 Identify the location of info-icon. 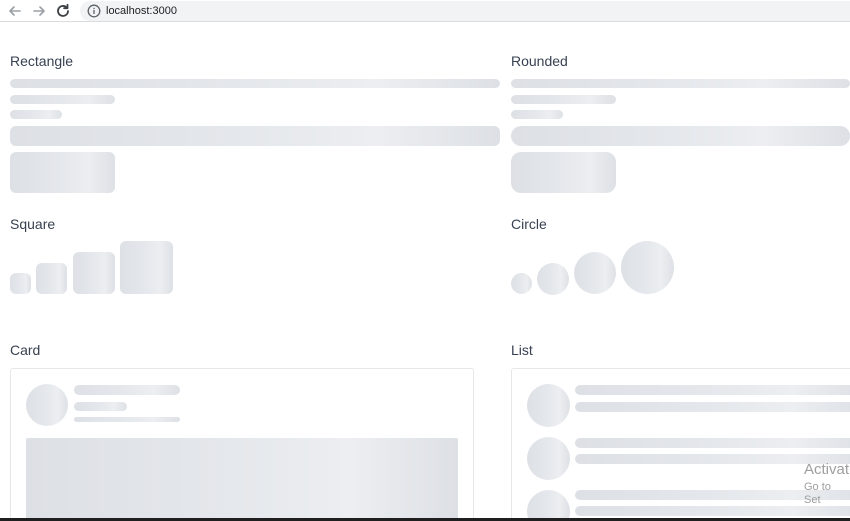
(94, 11).